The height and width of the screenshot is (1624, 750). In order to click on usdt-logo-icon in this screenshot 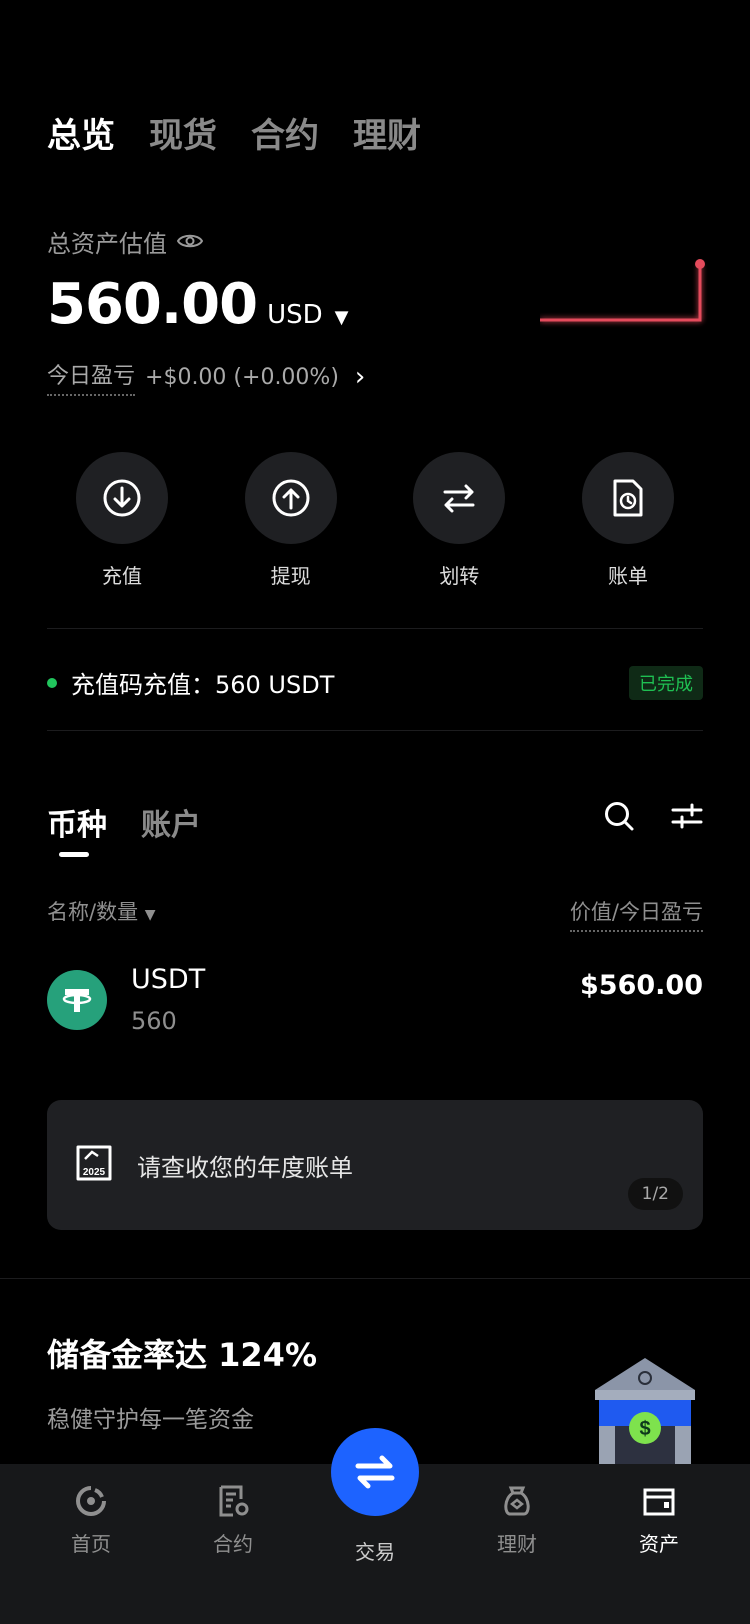, I will do `click(77, 999)`.